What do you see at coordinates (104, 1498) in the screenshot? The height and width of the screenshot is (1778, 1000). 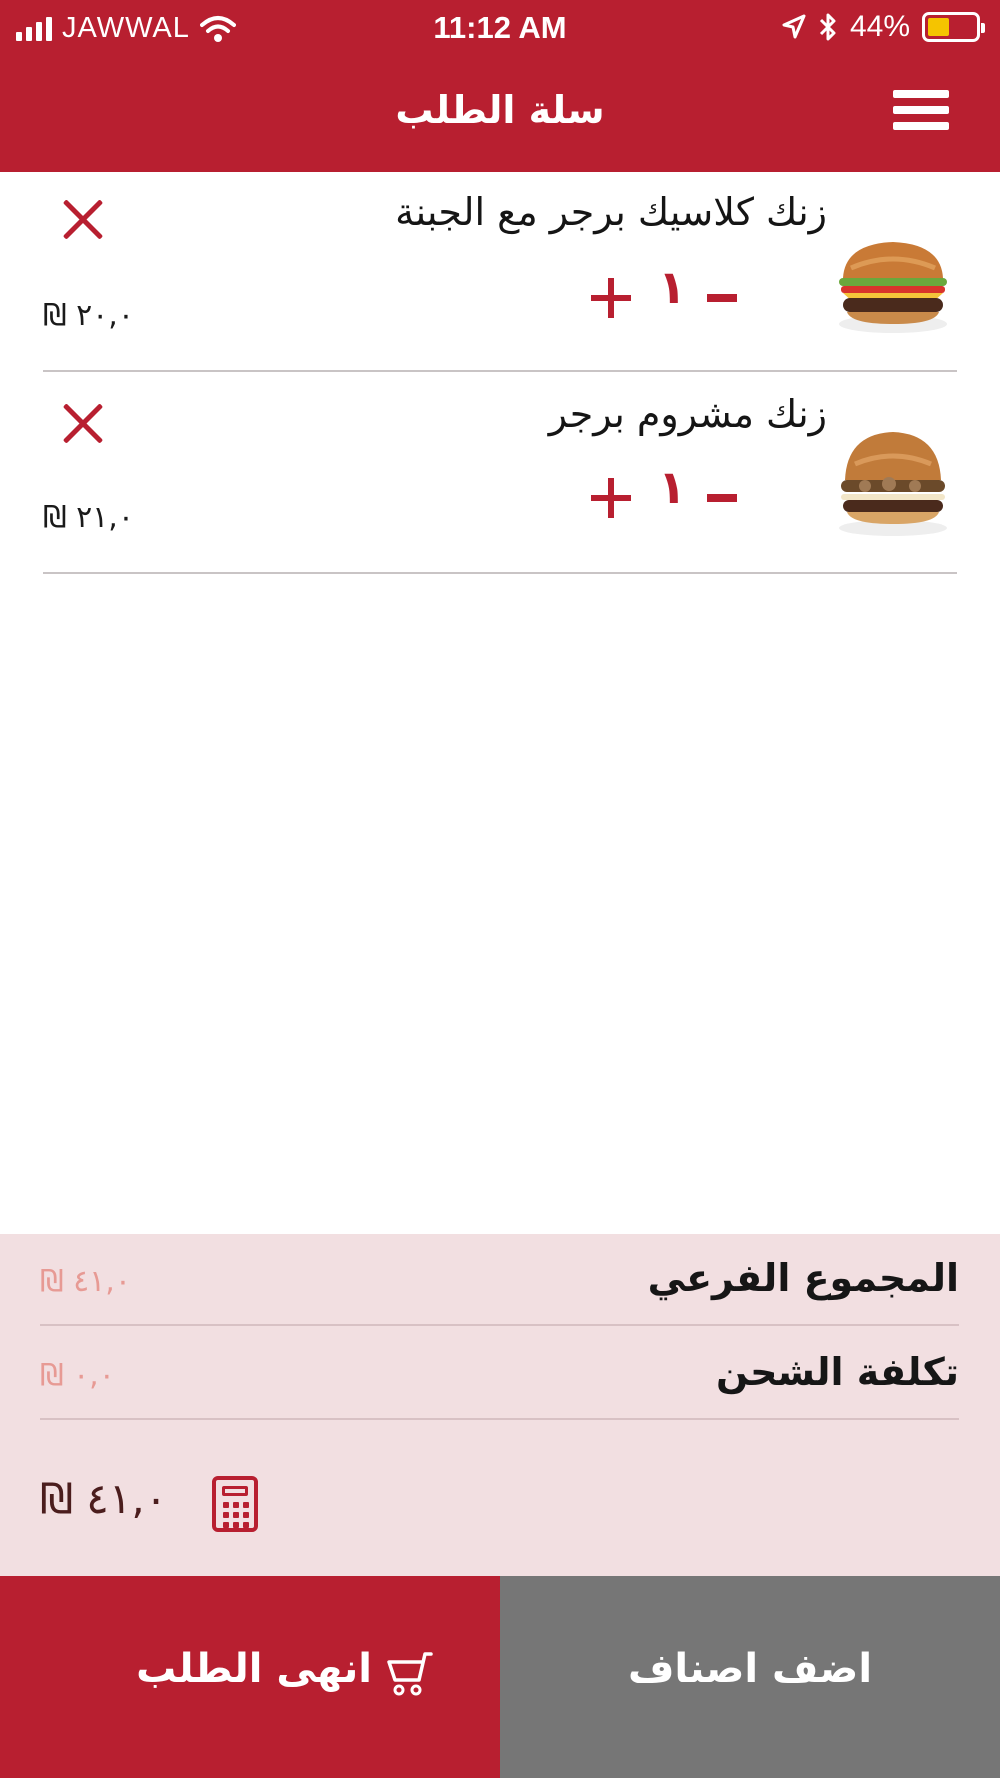 I see `total-value: ₪ ٤١,٠` at bounding box center [104, 1498].